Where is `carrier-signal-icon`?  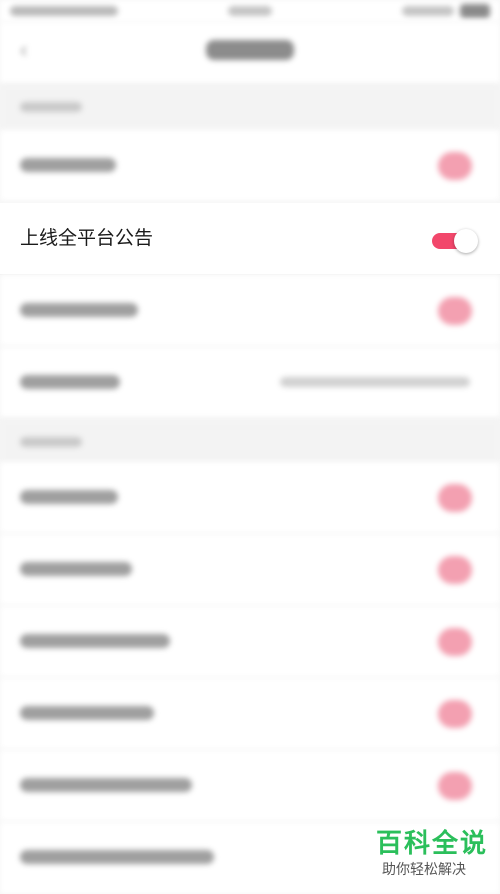 carrier-signal-icon is located at coordinates (64, 11).